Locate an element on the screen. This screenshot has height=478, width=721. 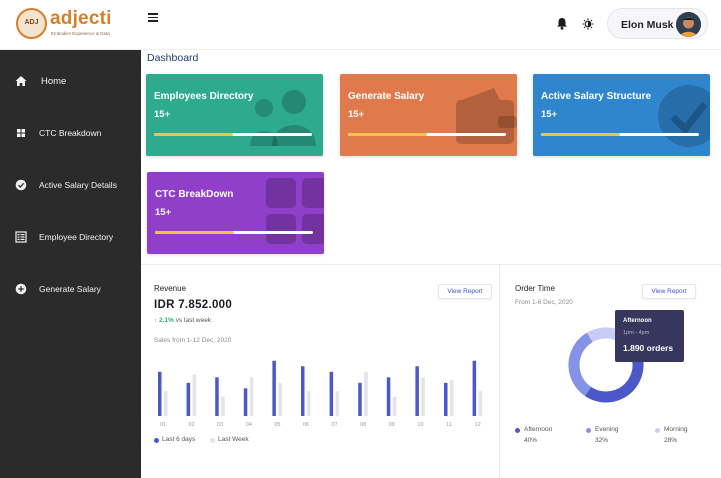
card-generate-salary: Generate Salary 15+ is located at coordinates (428, 115).